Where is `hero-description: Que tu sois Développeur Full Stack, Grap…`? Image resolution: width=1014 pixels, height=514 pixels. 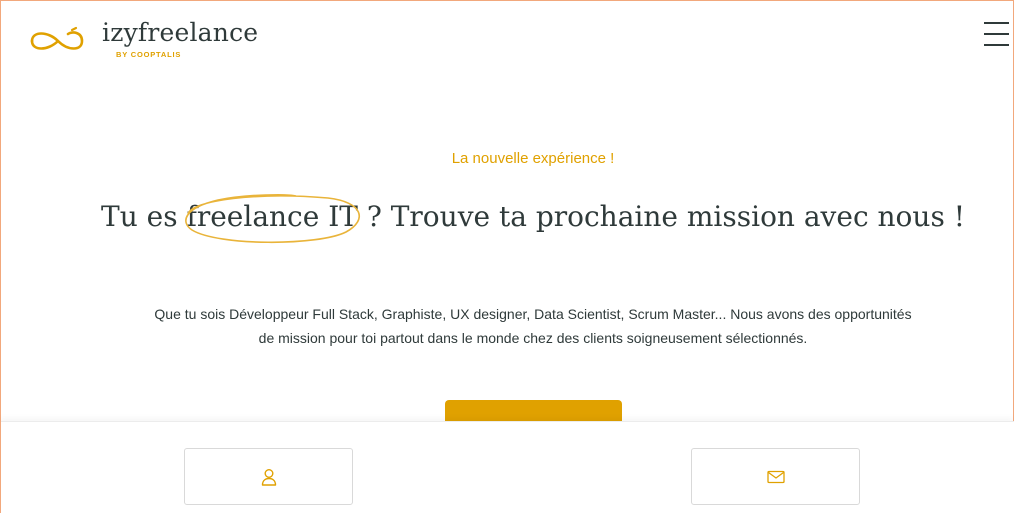
hero-description: Que tu sois Développeur Full Stack, Grap… is located at coordinates (533, 326).